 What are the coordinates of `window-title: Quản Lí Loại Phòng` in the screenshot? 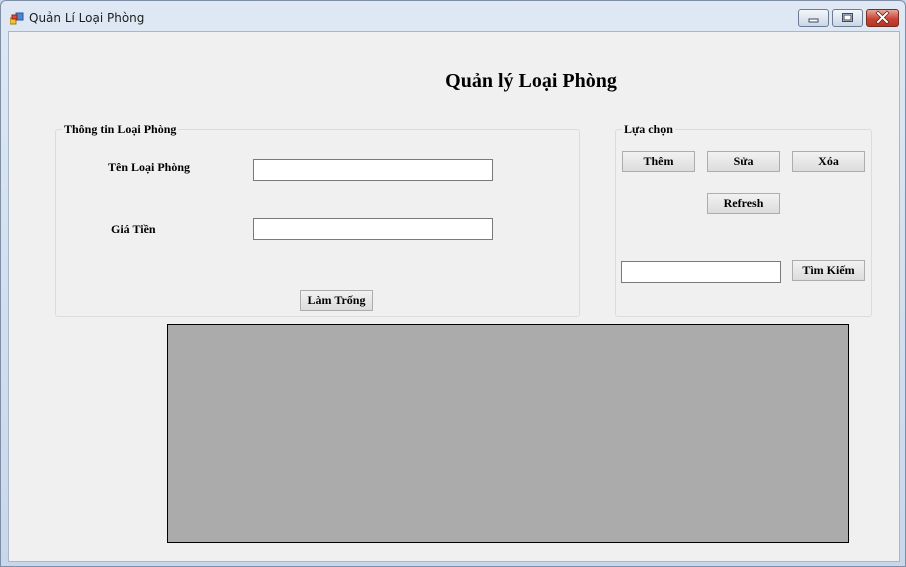 It's located at (87, 18).